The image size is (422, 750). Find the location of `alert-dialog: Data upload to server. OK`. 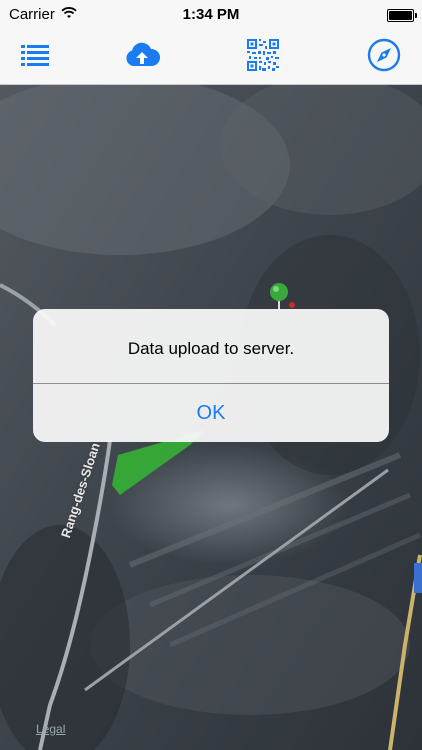

alert-dialog: Data upload to server. OK is located at coordinates (211, 375).